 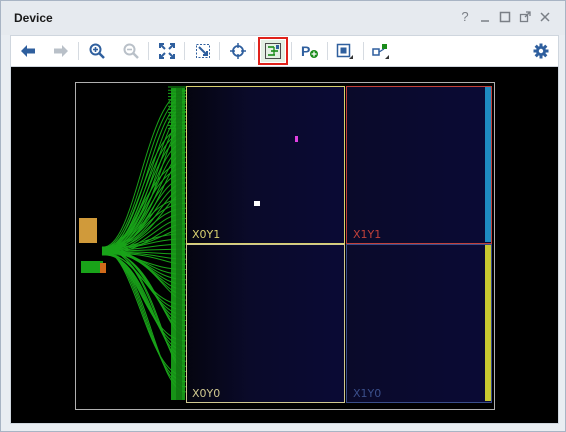 What do you see at coordinates (505, 17) in the screenshot?
I see `restore-icon` at bounding box center [505, 17].